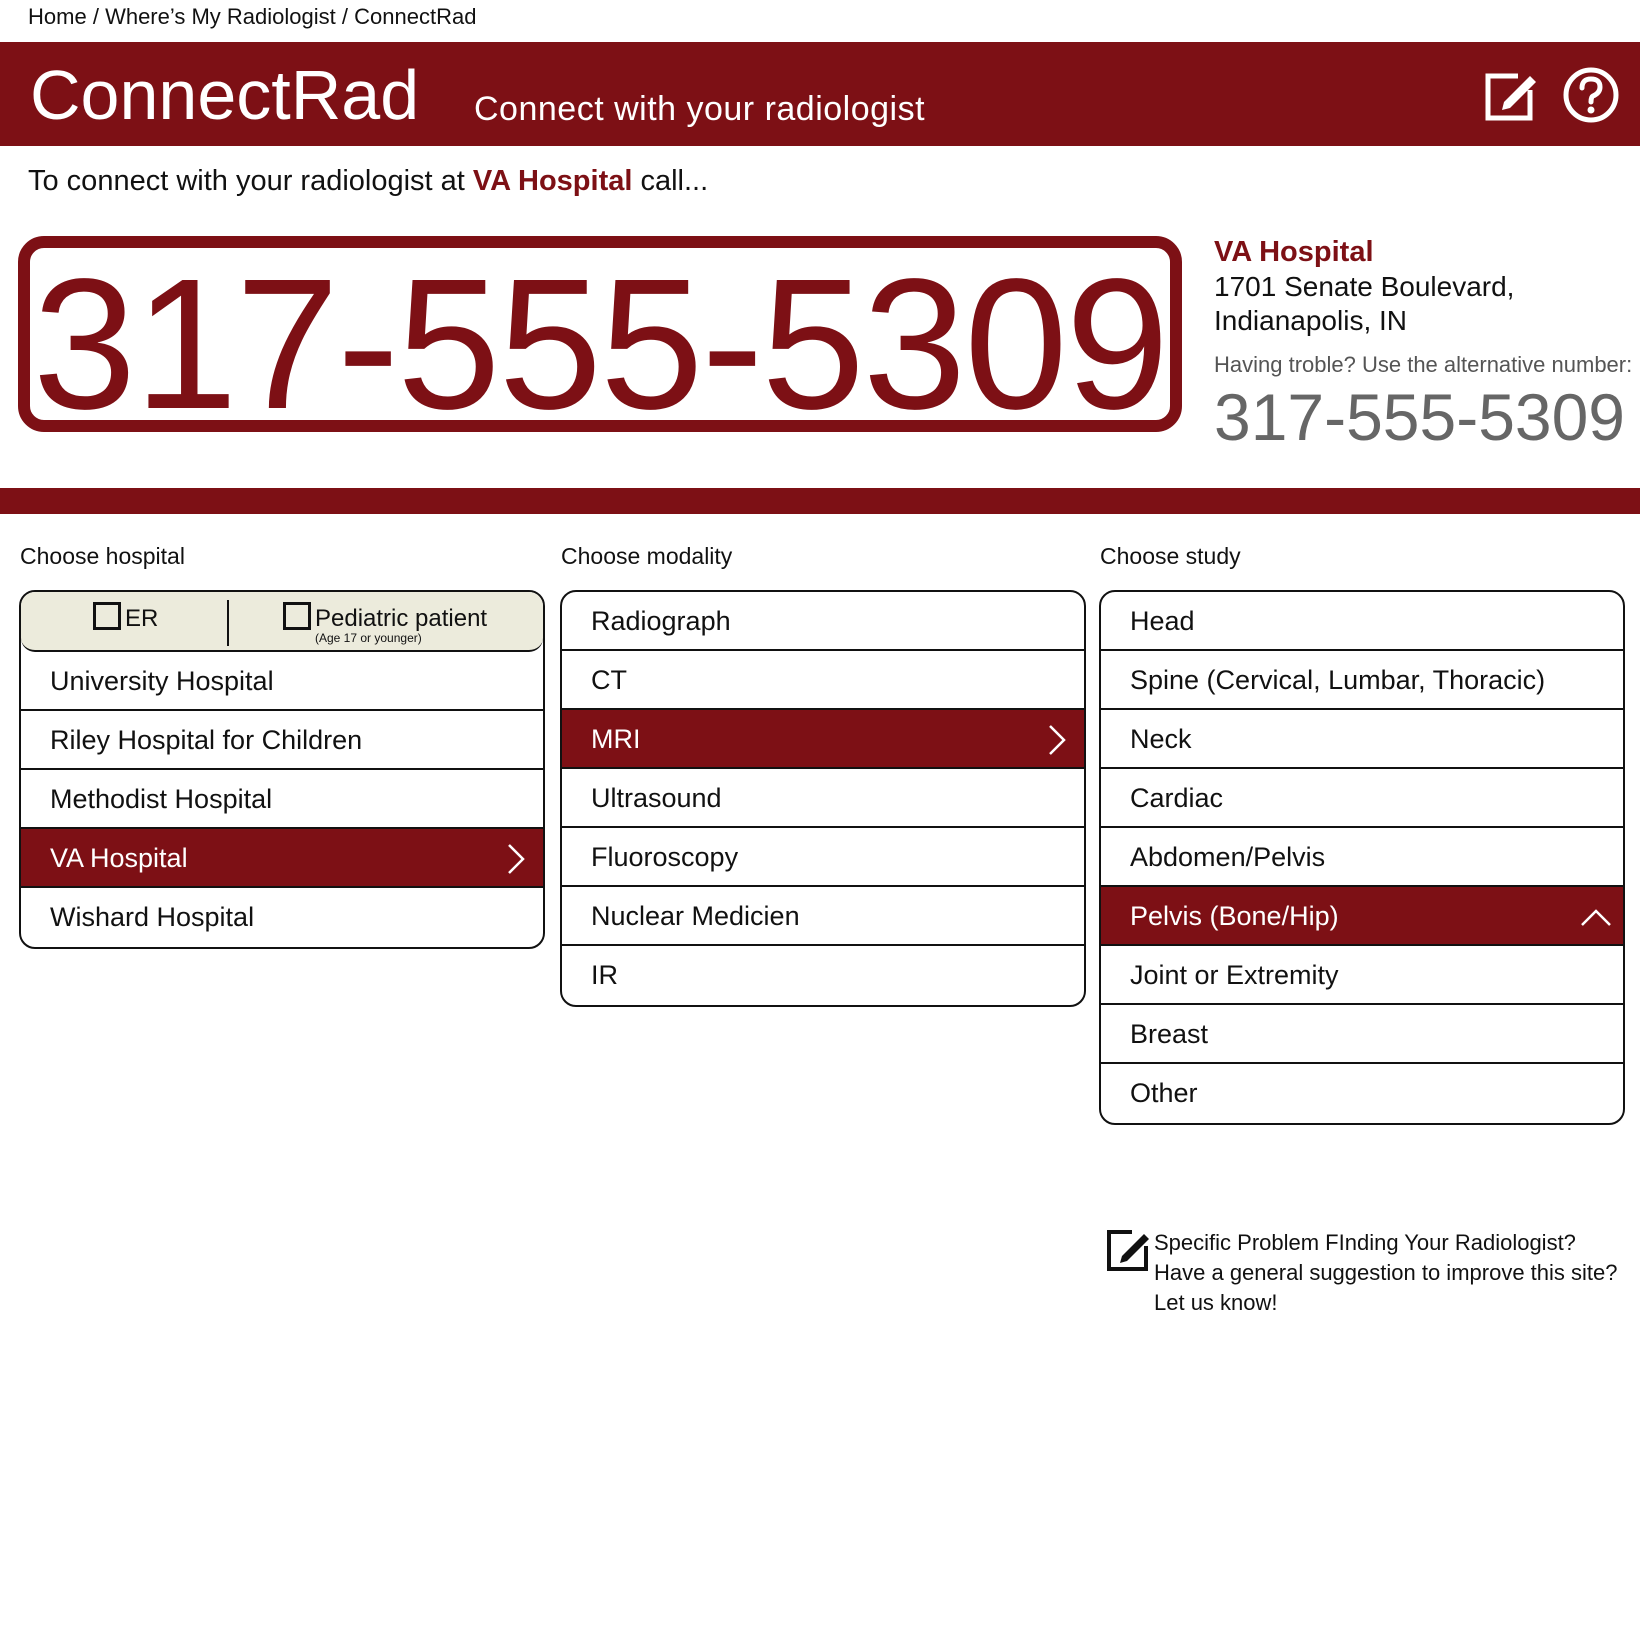  I want to click on modality-item-label: Nuclear Medicien, so click(695, 916).